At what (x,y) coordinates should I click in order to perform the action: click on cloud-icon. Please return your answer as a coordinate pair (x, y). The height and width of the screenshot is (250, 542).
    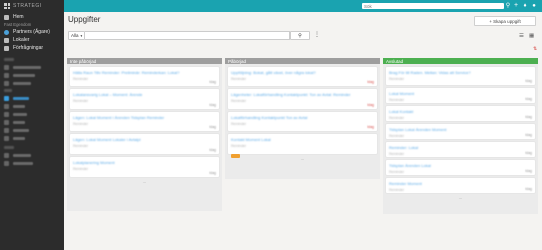
    Looking at the image, I should click on (6, 32).